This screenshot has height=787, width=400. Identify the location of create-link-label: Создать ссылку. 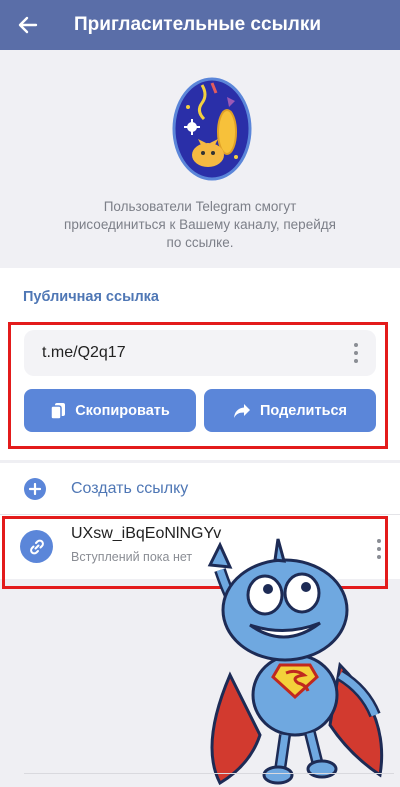
(130, 488).